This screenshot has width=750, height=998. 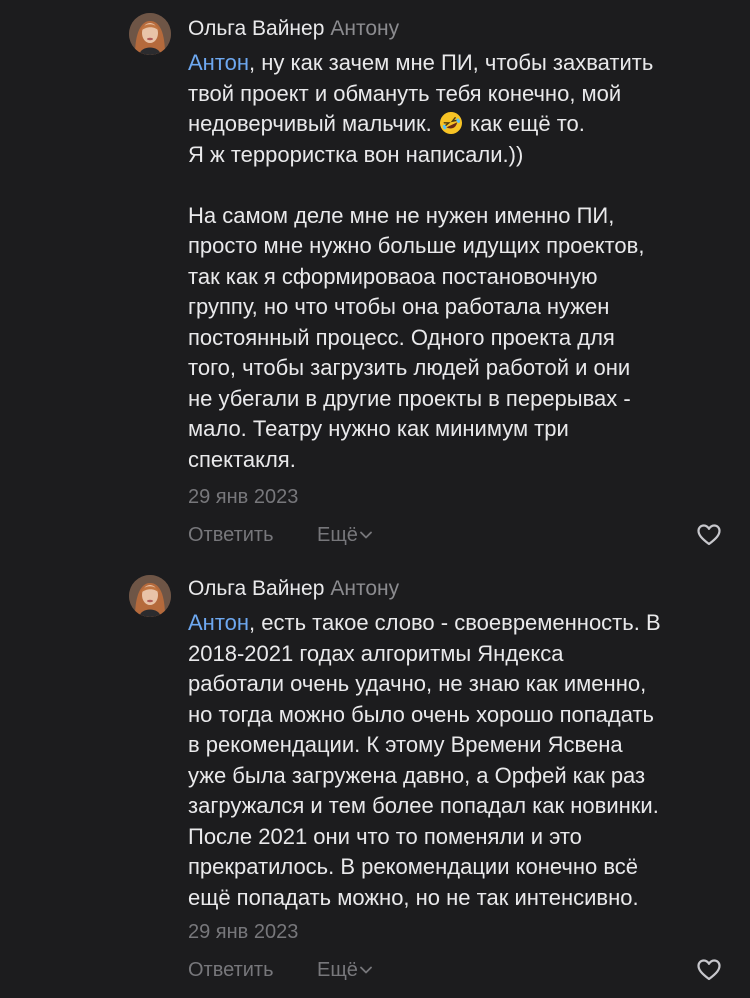 I want to click on rolling-on-floor-laughing-emoji, so click(x=451, y=123).